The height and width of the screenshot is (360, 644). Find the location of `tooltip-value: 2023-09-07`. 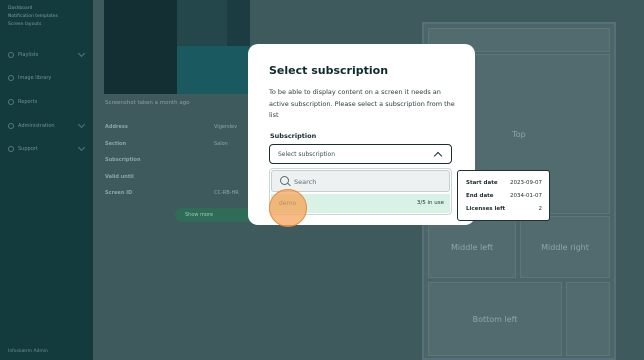

tooltip-value: 2023-09-07 is located at coordinates (526, 183).